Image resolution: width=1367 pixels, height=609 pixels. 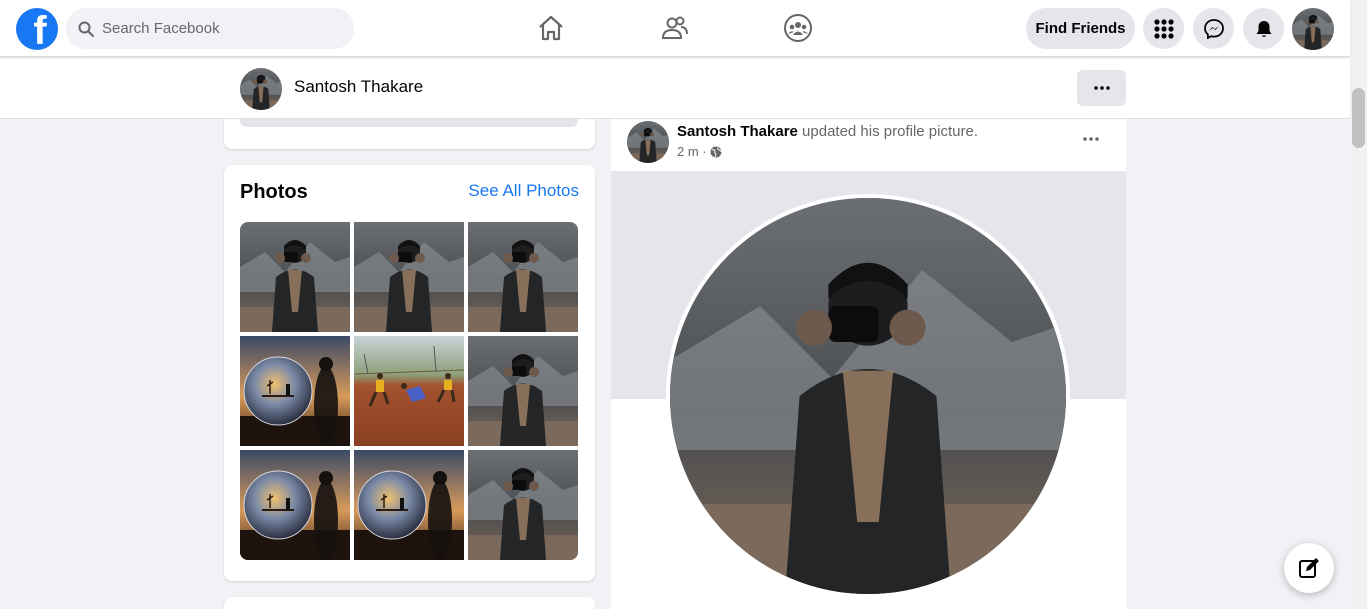 I want to click on account-avatar, so click(x=1313, y=29).